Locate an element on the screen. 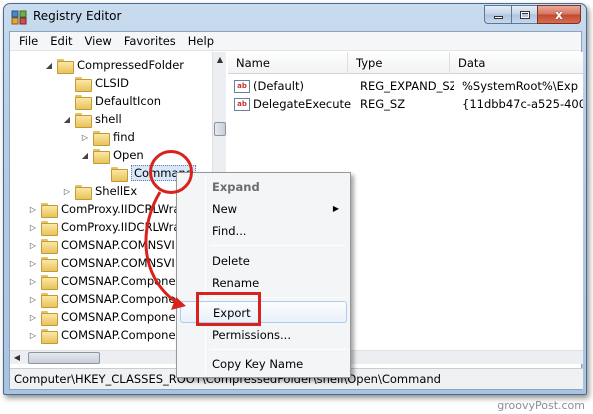 This screenshot has width=593, height=414. list-header: Name Type Data is located at coordinates (405, 63).